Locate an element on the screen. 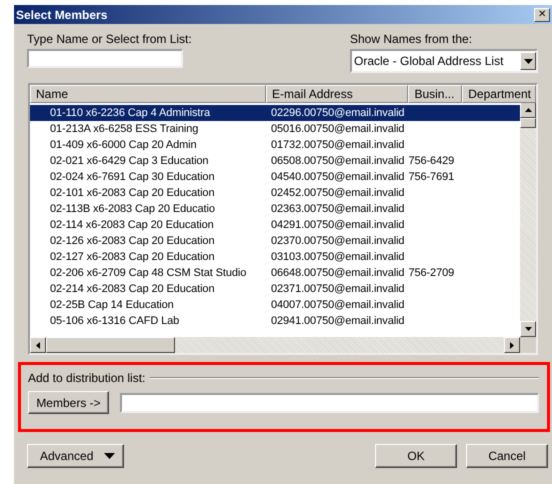 This screenshot has height=484, width=552. caret-icon is located at coordinates (109, 456).